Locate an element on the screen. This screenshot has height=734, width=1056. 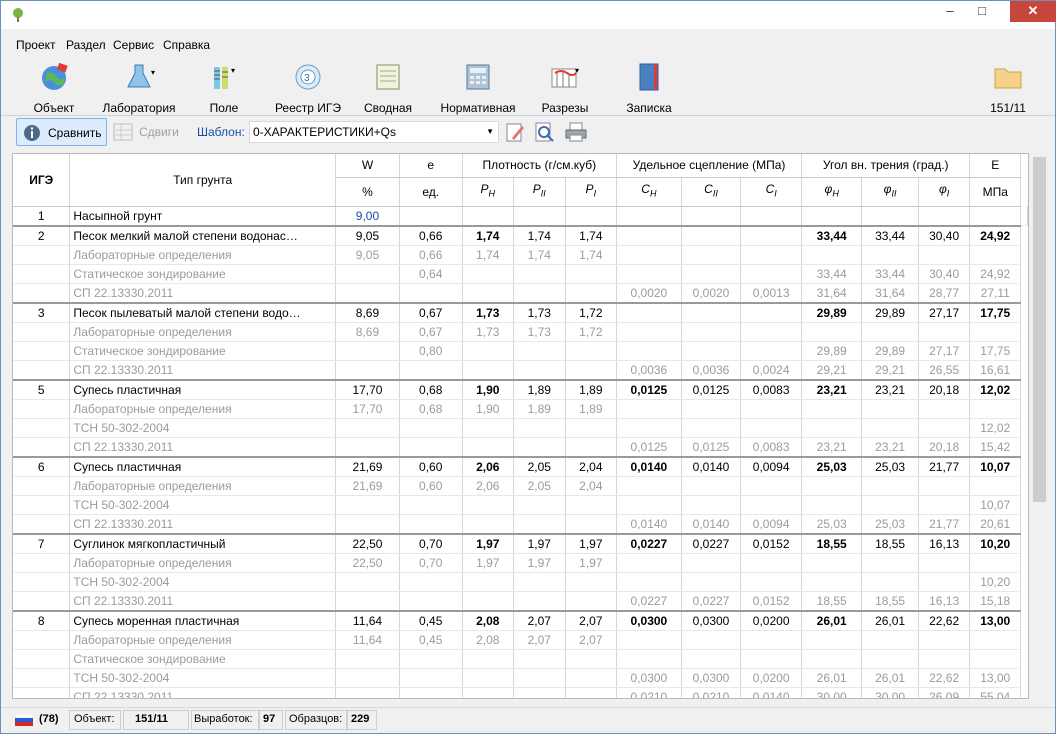
menu-section: Раздел is located at coordinates (86, 45).